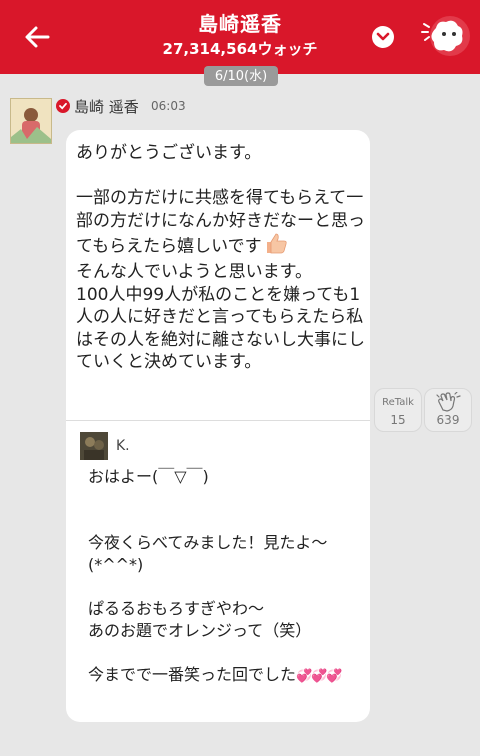 The width and height of the screenshot is (480, 756). What do you see at coordinates (63, 106) in the screenshot?
I see `verified-badge-icon` at bounding box center [63, 106].